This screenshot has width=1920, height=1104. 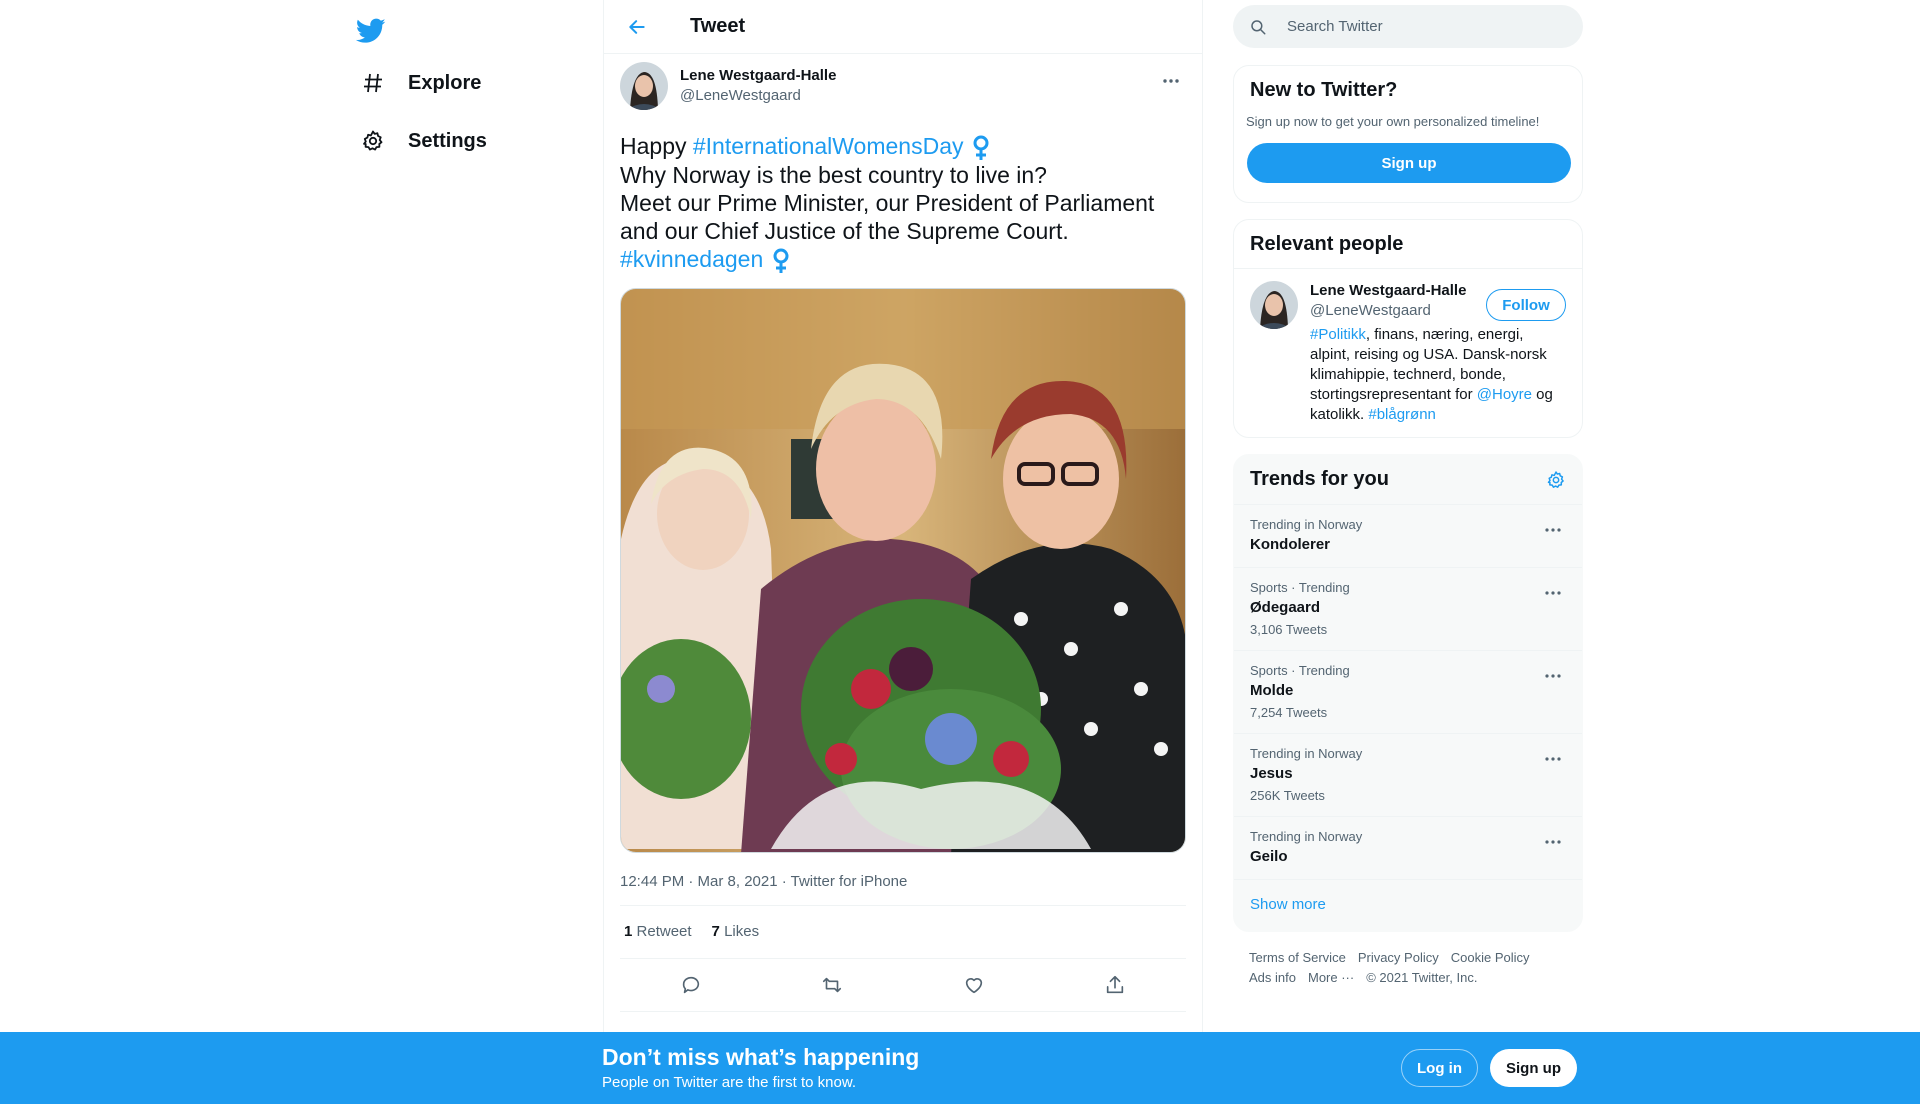 I want to click on bio-hashtag-blagronn: #blågrønn, so click(x=1402, y=414).